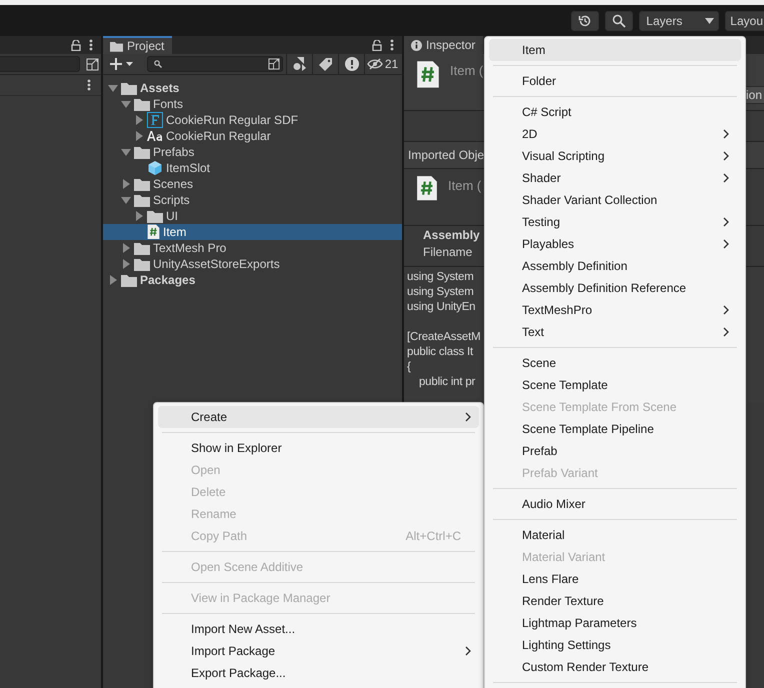 This screenshot has width=764, height=688. Describe the element at coordinates (447, 382) in the screenshot. I see `code-line: public int pr` at that location.